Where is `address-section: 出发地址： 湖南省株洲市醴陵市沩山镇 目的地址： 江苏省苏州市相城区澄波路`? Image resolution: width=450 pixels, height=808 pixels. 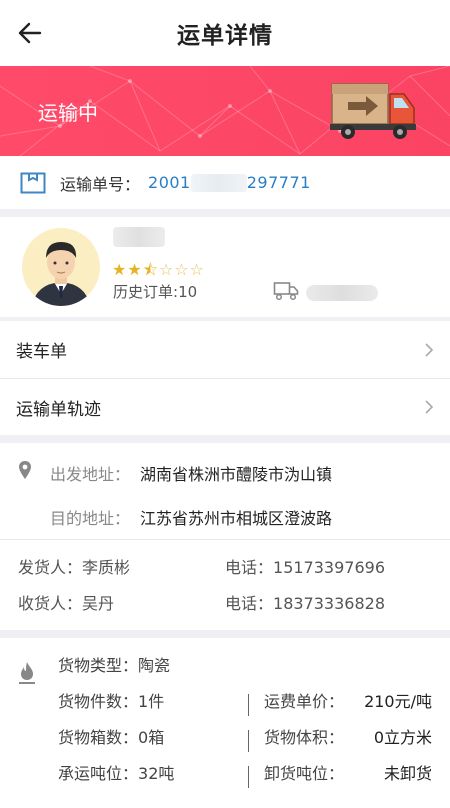 address-section: 出发地址： 湖南省株洲市醴陵市沩山镇 目的地址： 江苏省苏州市相城区澄波路 is located at coordinates (225, 491).